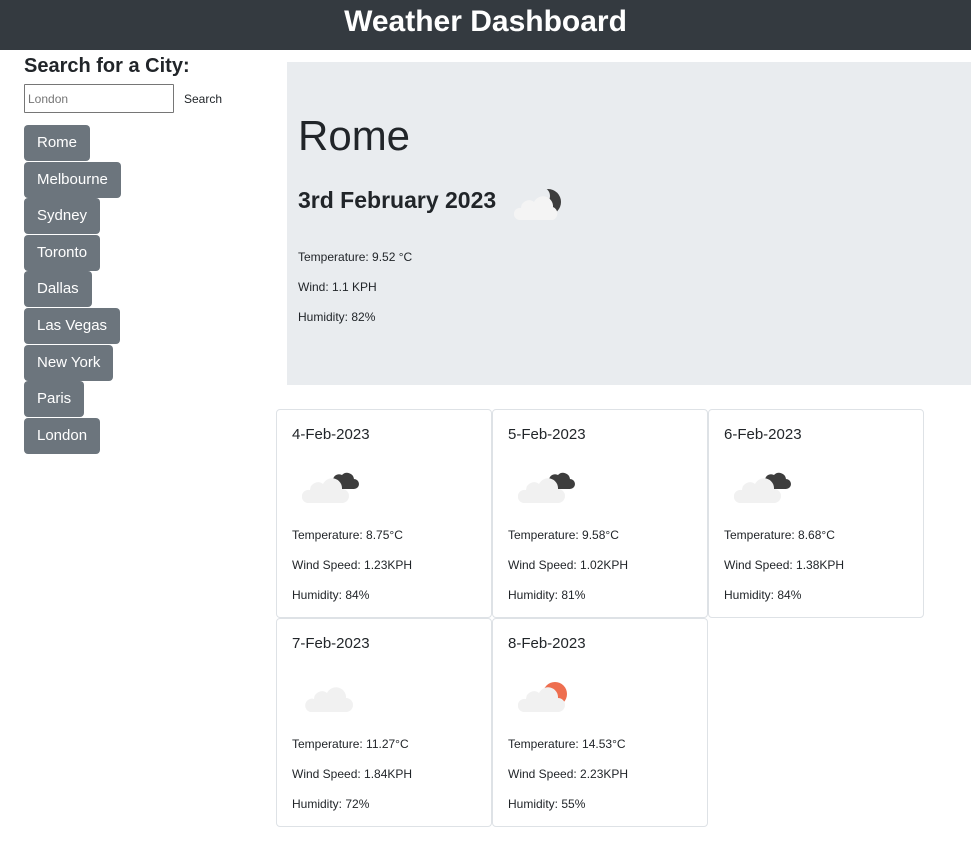 The width and height of the screenshot is (971, 841). Describe the element at coordinates (331, 434) in the screenshot. I see `forecast-date: 4-Feb-2023` at that location.